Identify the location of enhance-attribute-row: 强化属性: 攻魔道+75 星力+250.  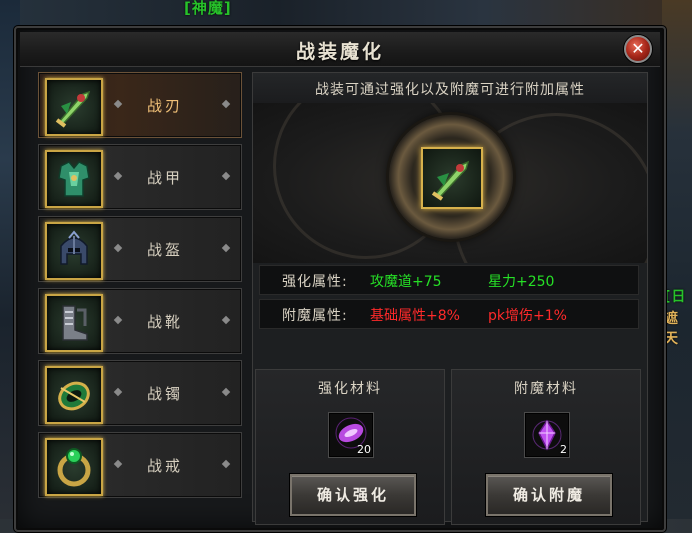
(449, 280).